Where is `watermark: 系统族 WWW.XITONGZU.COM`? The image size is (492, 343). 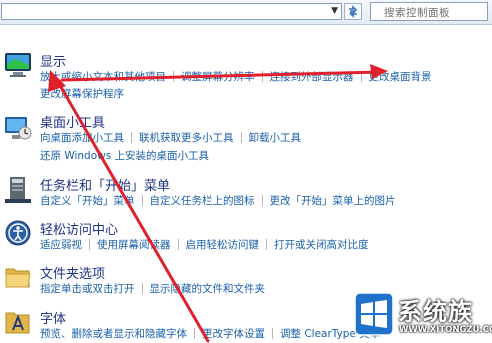 watermark: 系统族 WWW.XITONGZU.COM is located at coordinates (422, 315).